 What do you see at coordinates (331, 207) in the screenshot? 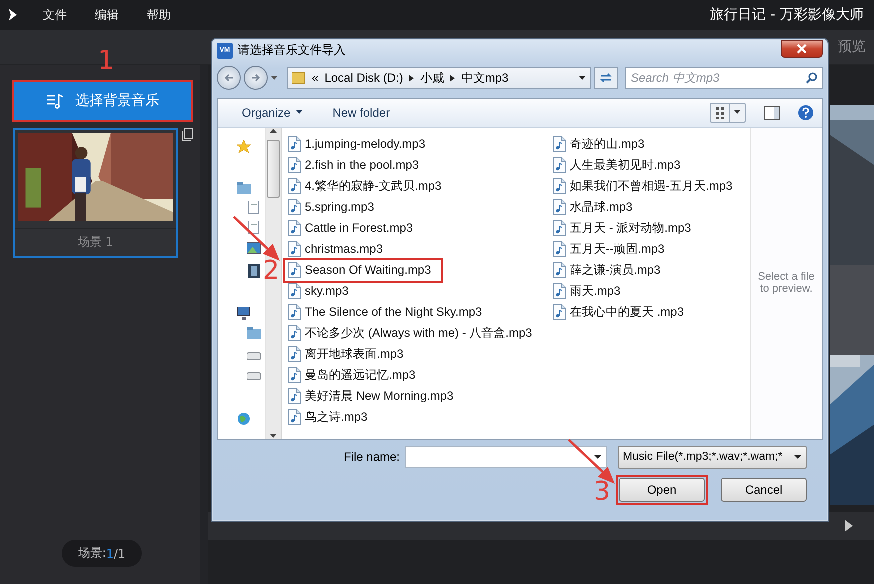
I see `file-item: 5.spring.mp3` at bounding box center [331, 207].